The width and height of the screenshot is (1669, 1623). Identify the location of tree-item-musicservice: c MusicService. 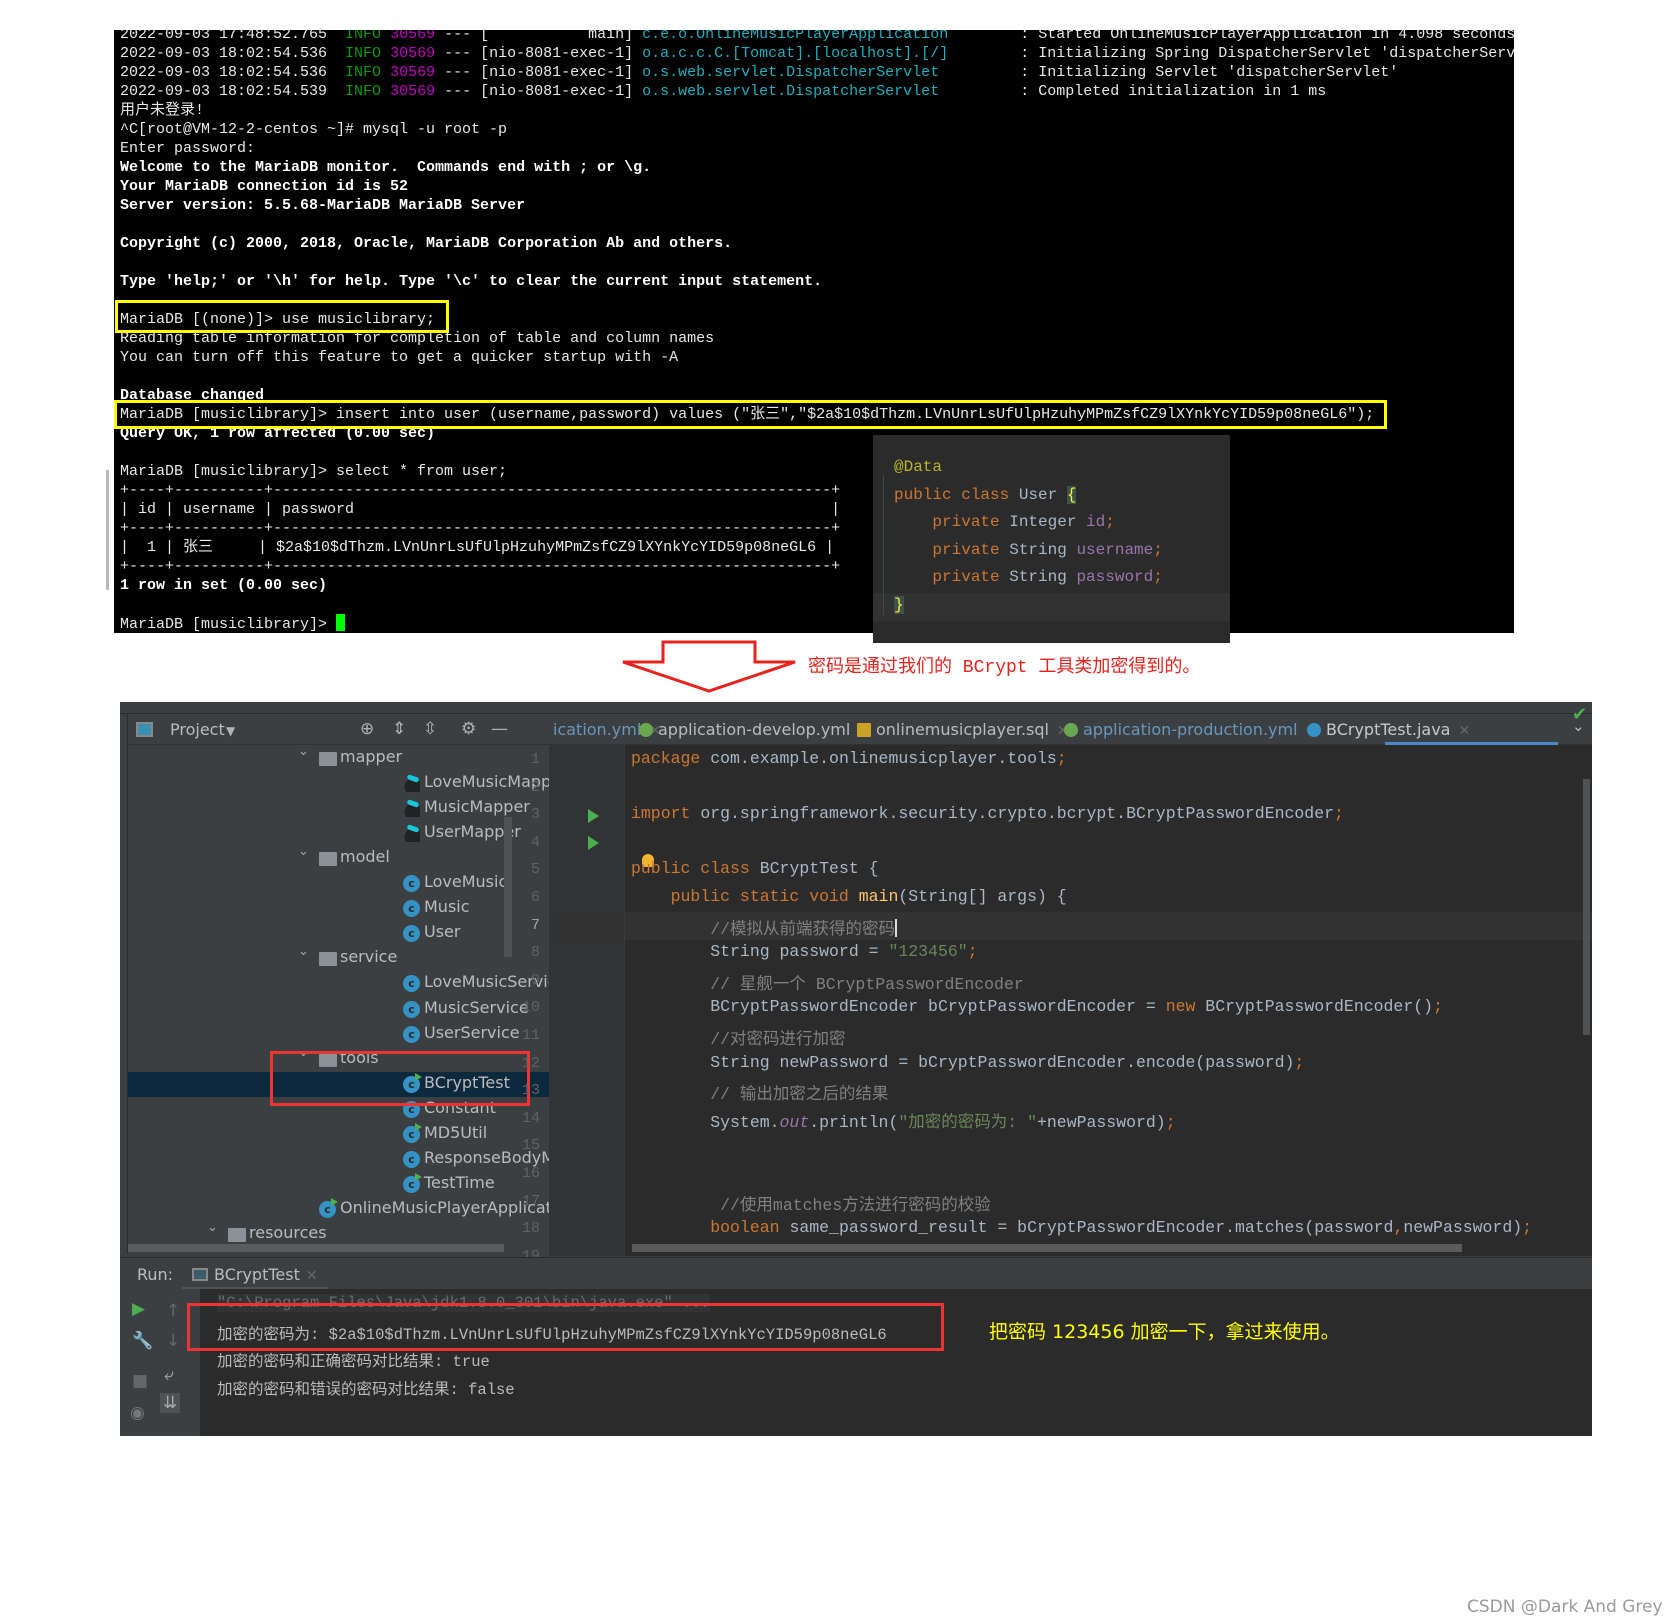
(338, 1009).